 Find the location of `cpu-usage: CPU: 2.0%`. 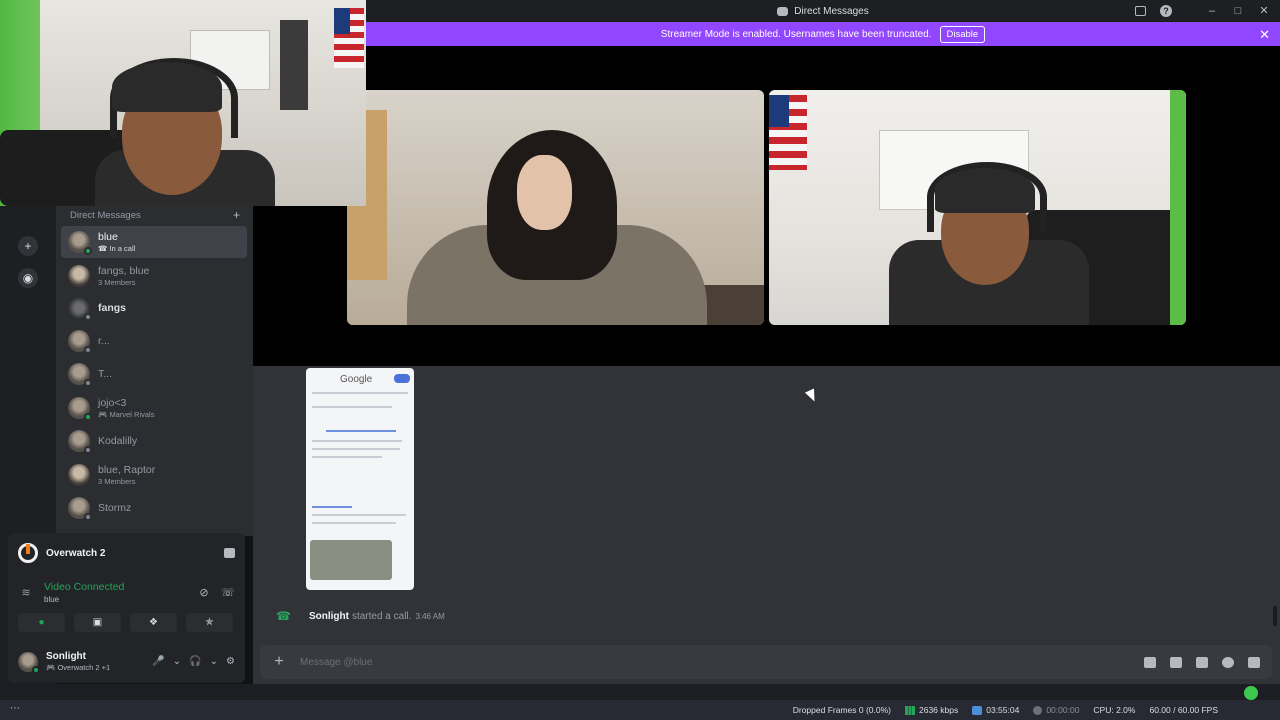

cpu-usage: CPU: 2.0% is located at coordinates (1114, 710).